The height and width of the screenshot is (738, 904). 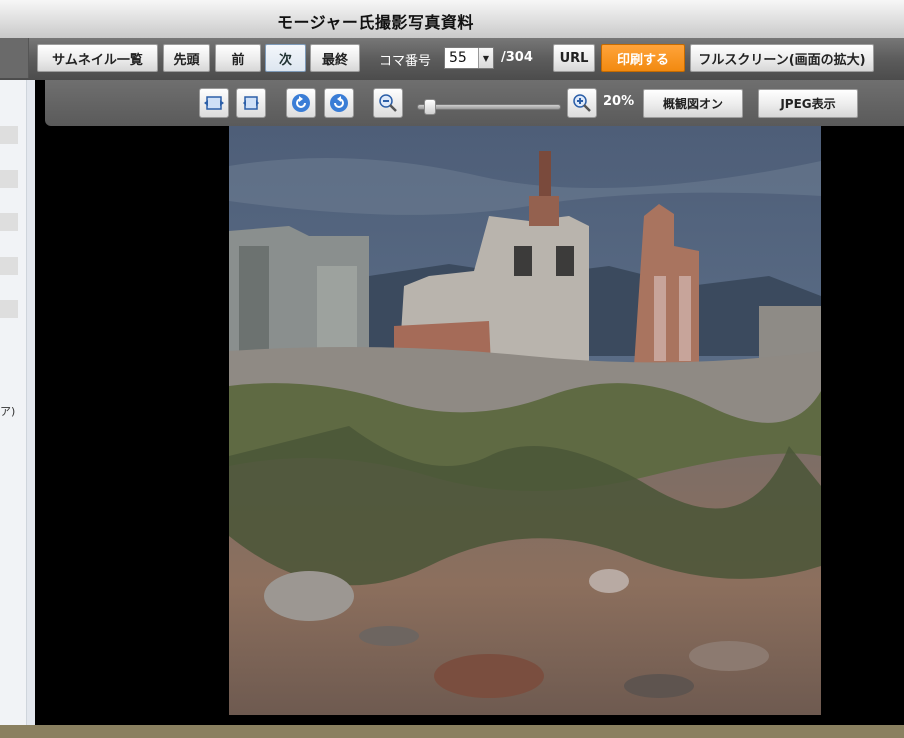 I want to click on frame-number-value: 55, so click(x=458, y=58).